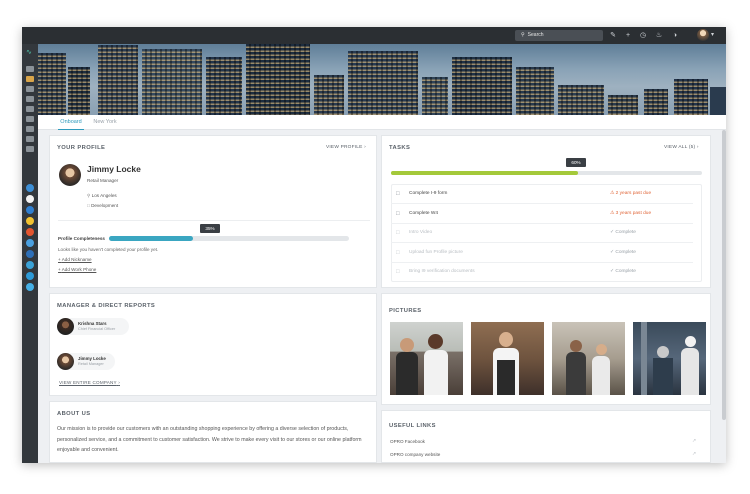  I want to click on tasks-progress-tooltip: 60%, so click(576, 162).